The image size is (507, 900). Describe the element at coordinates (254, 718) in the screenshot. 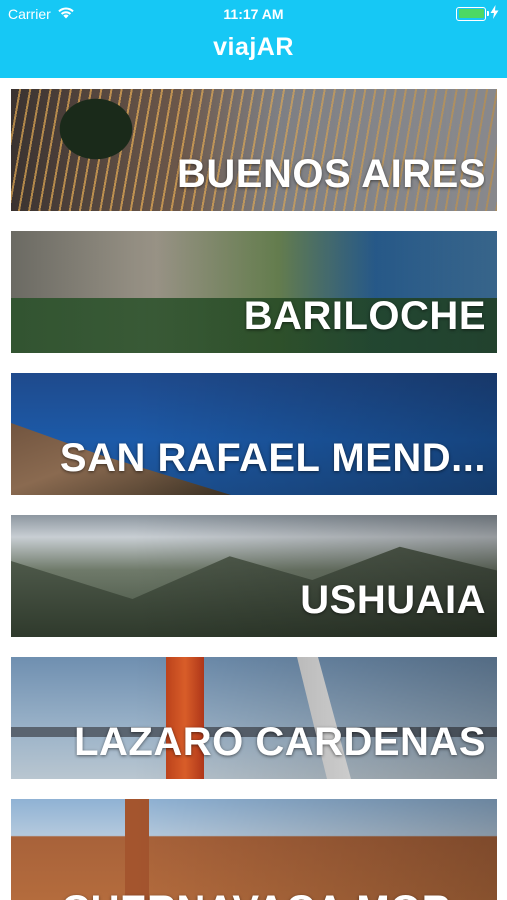

I see `destination-card-lazaro-cardenas: LAZARO CARDENAS` at that location.